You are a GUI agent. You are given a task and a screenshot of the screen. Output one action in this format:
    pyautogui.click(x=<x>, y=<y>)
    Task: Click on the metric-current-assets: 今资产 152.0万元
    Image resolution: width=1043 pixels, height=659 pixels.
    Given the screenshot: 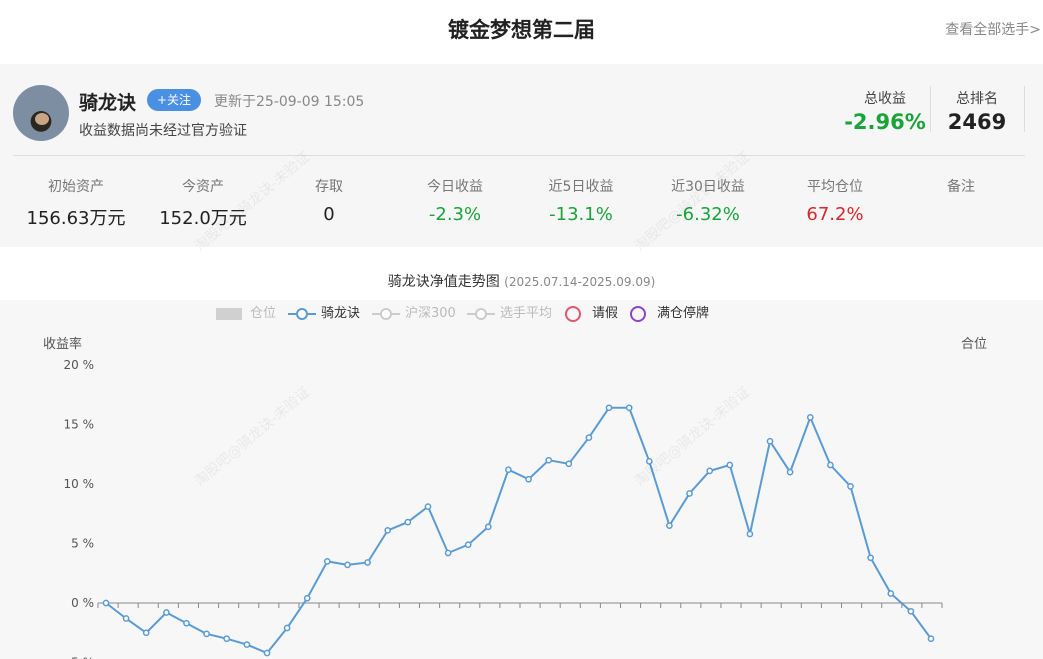 What is the action you would take?
    pyautogui.click(x=203, y=203)
    